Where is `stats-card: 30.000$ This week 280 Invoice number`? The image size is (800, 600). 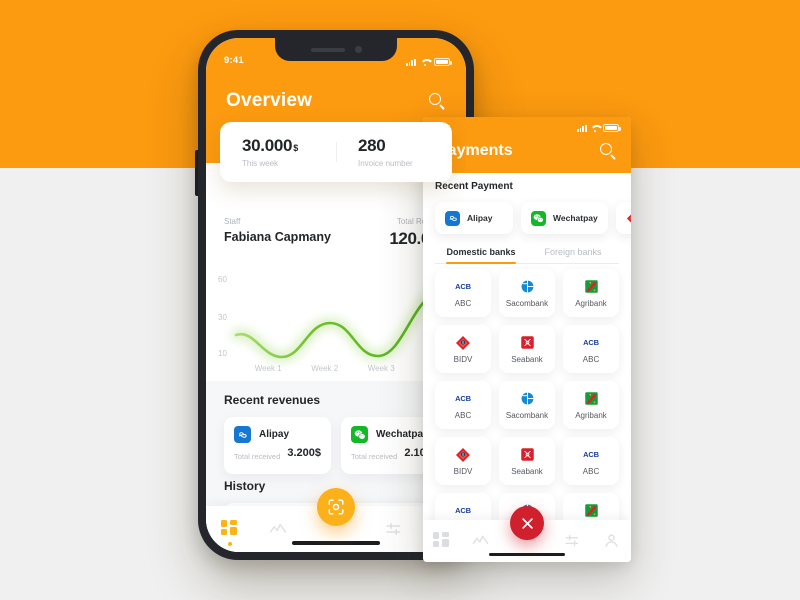 stats-card: 30.000$ This week 280 Invoice number is located at coordinates (336, 152).